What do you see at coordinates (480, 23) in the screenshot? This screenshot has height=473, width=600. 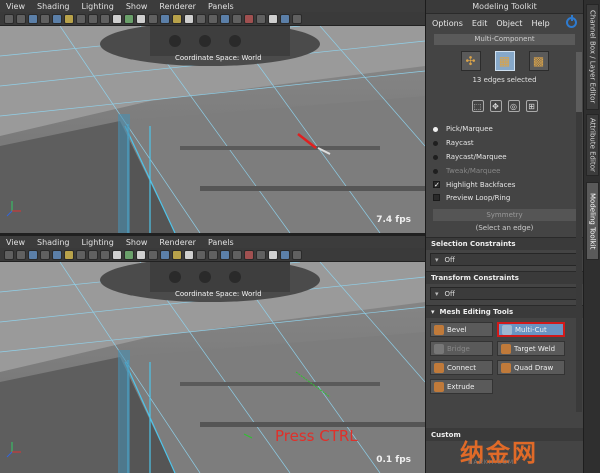 I see `menu-edit: Edit` at bounding box center [480, 23].